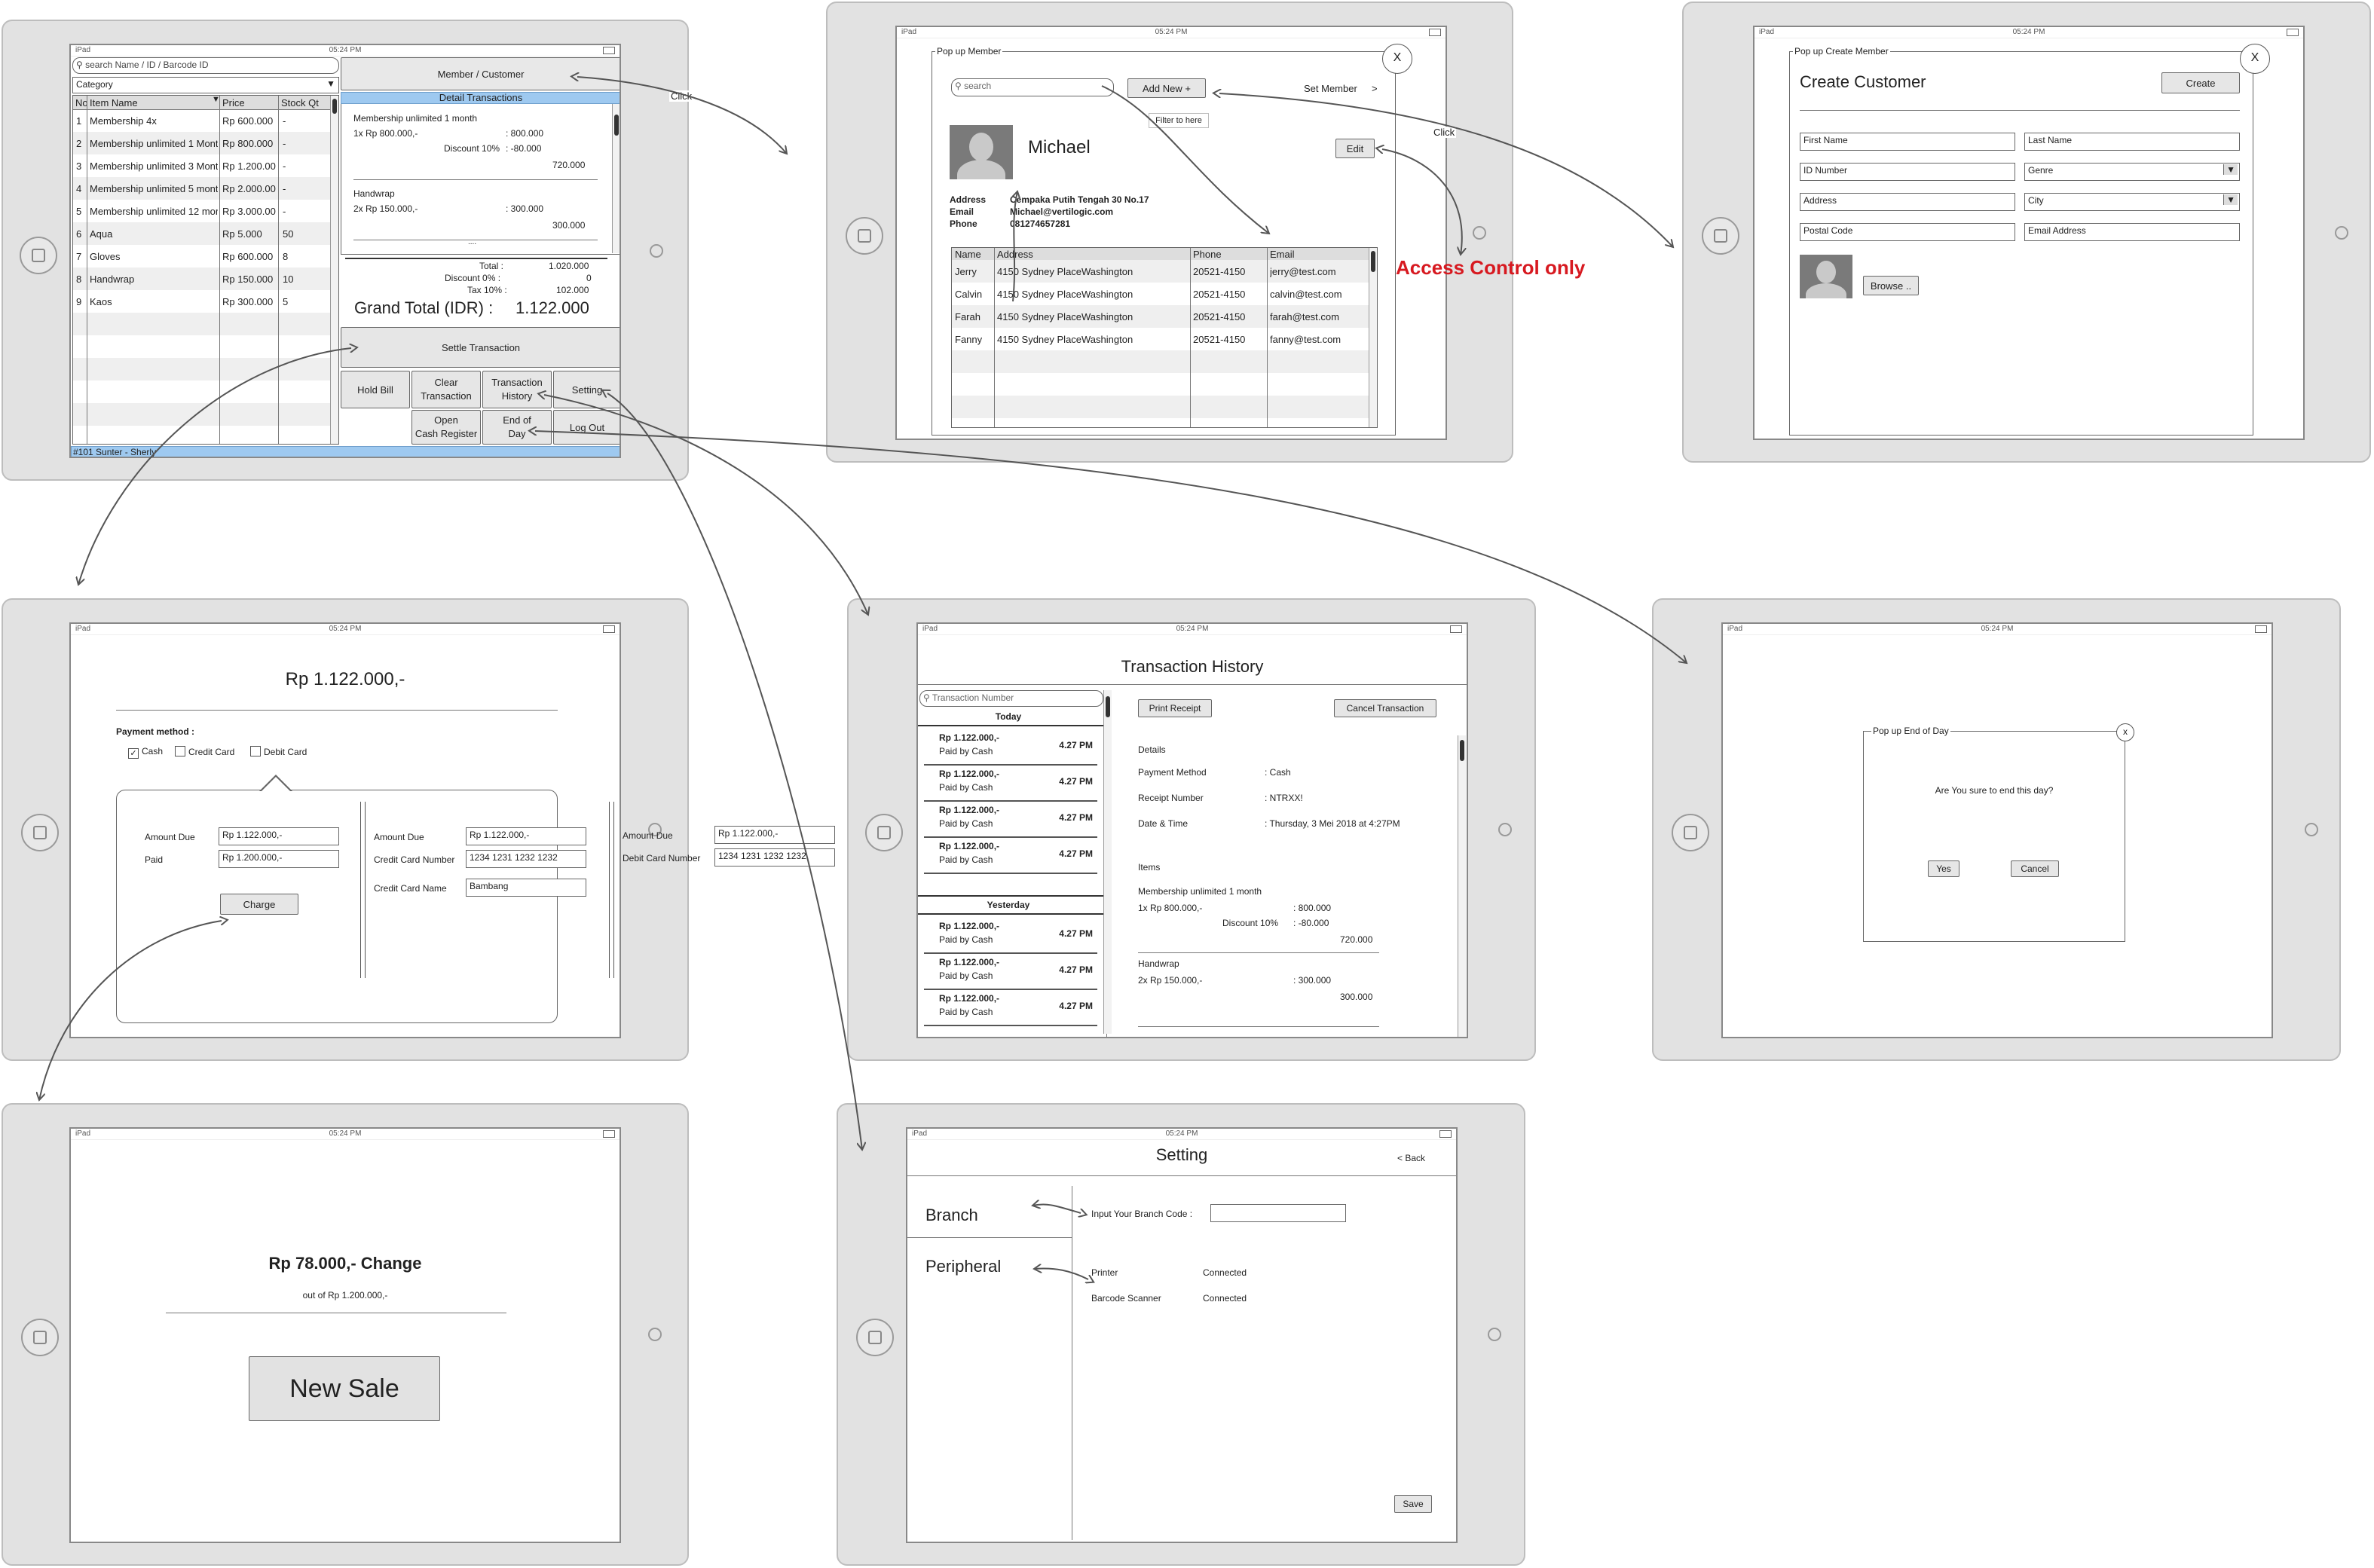 This screenshot has width=2374, height=1568. I want to click on city-select: City ▼, so click(2132, 202).